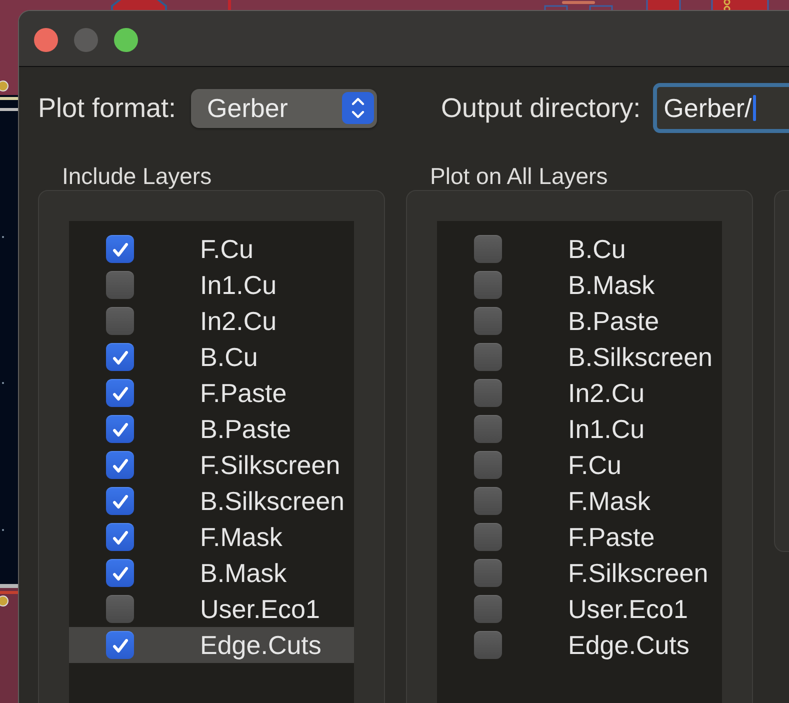  What do you see at coordinates (46, 40) in the screenshot?
I see `close-button` at bounding box center [46, 40].